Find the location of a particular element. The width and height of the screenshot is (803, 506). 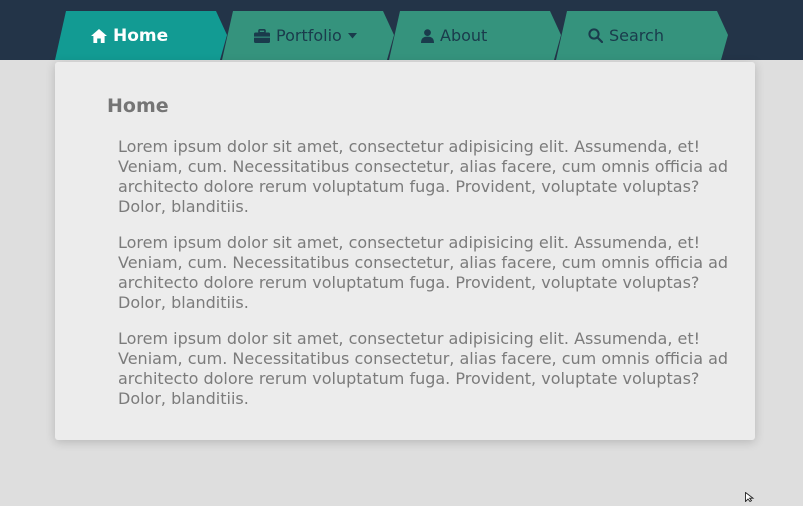

tab-home: Home is located at coordinates (141, 35).